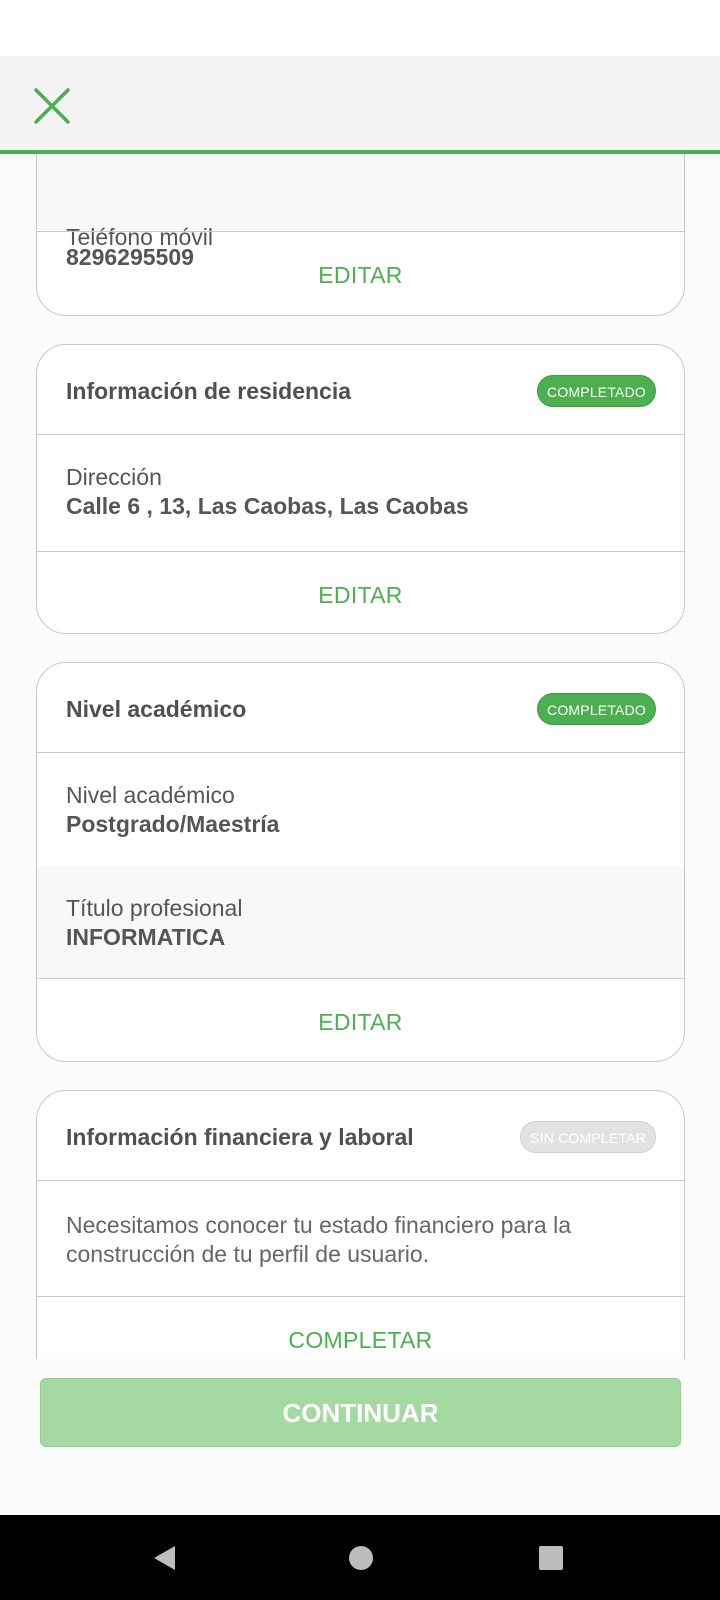 The height and width of the screenshot is (1600, 720). I want to click on close-icon, so click(52, 106).